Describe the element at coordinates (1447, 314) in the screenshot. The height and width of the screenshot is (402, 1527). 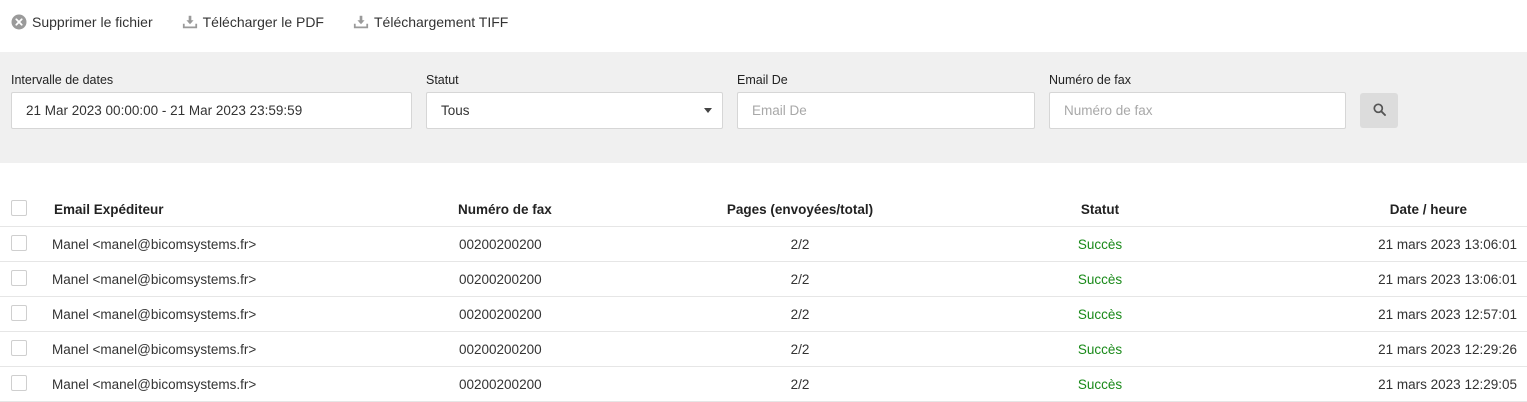
I see `row-date: 21 mars 2023 12:57:01` at that location.